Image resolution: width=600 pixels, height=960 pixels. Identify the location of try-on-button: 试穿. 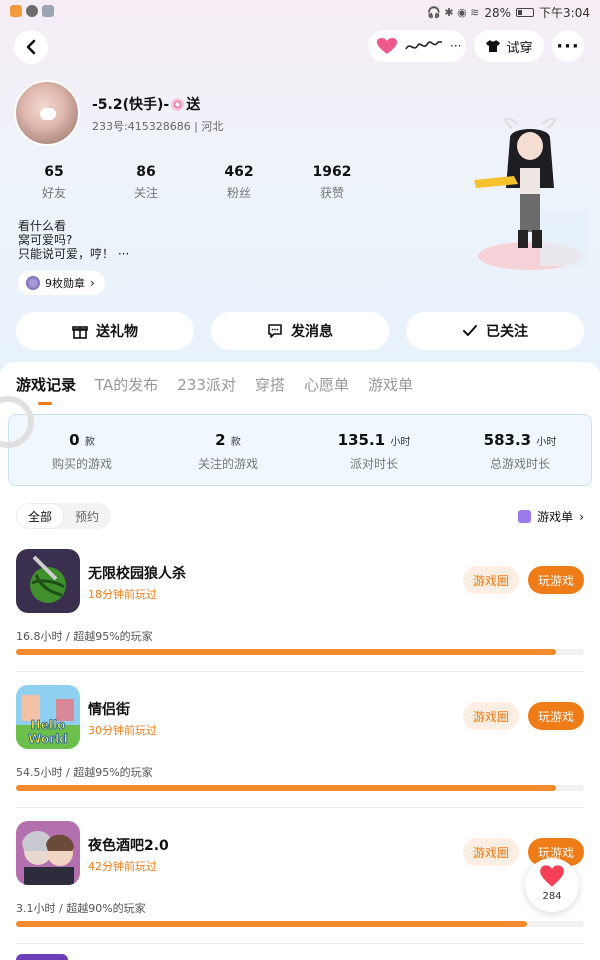
(509, 46).